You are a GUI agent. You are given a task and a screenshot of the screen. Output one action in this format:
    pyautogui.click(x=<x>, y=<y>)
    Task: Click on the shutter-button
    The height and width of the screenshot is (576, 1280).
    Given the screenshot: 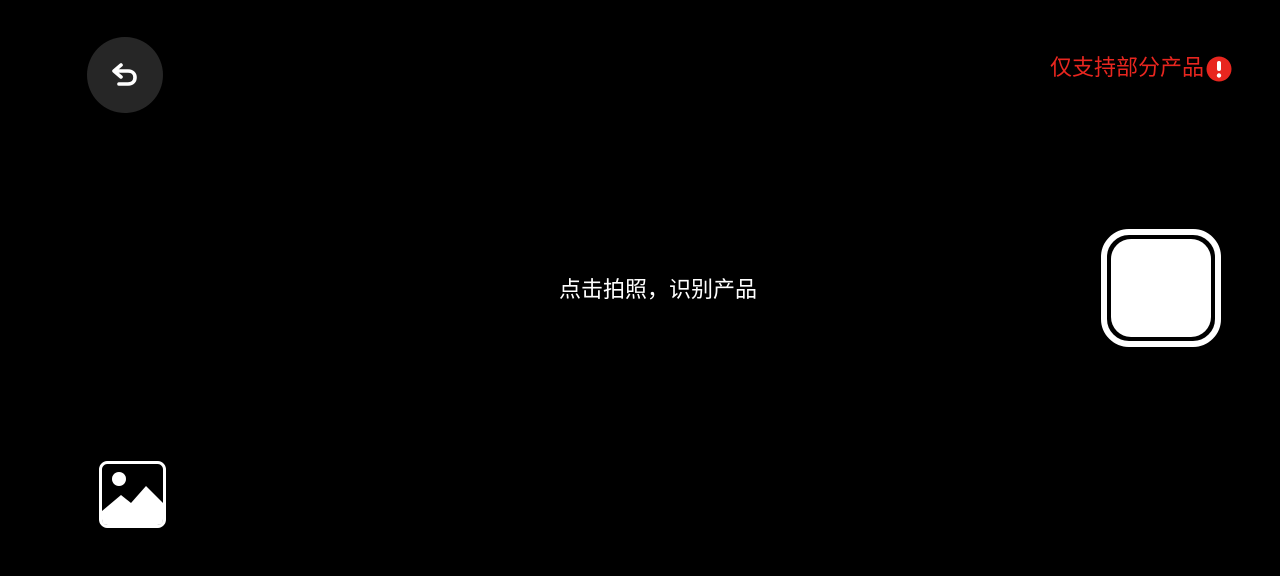 What is the action you would take?
    pyautogui.click(x=1161, y=288)
    